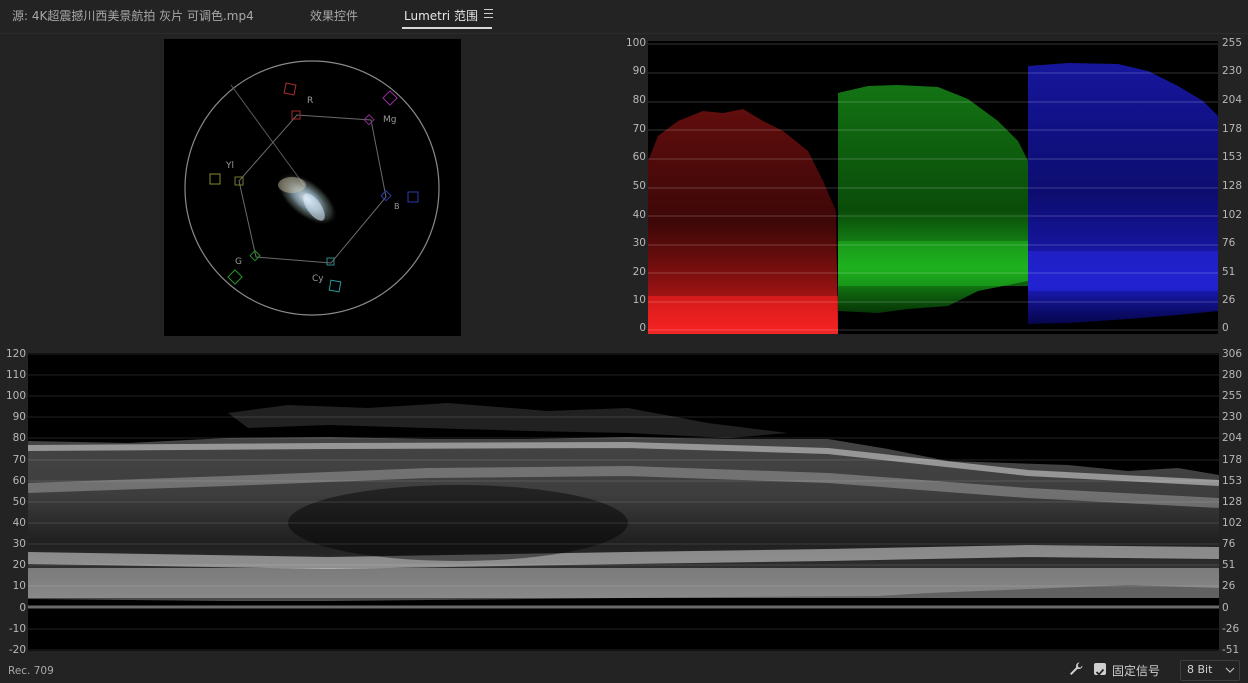 Image resolution: width=1248 pixels, height=683 pixels. What do you see at coordinates (334, 15) in the screenshot?
I see `tab-effect-controls: 效果控件` at bounding box center [334, 15].